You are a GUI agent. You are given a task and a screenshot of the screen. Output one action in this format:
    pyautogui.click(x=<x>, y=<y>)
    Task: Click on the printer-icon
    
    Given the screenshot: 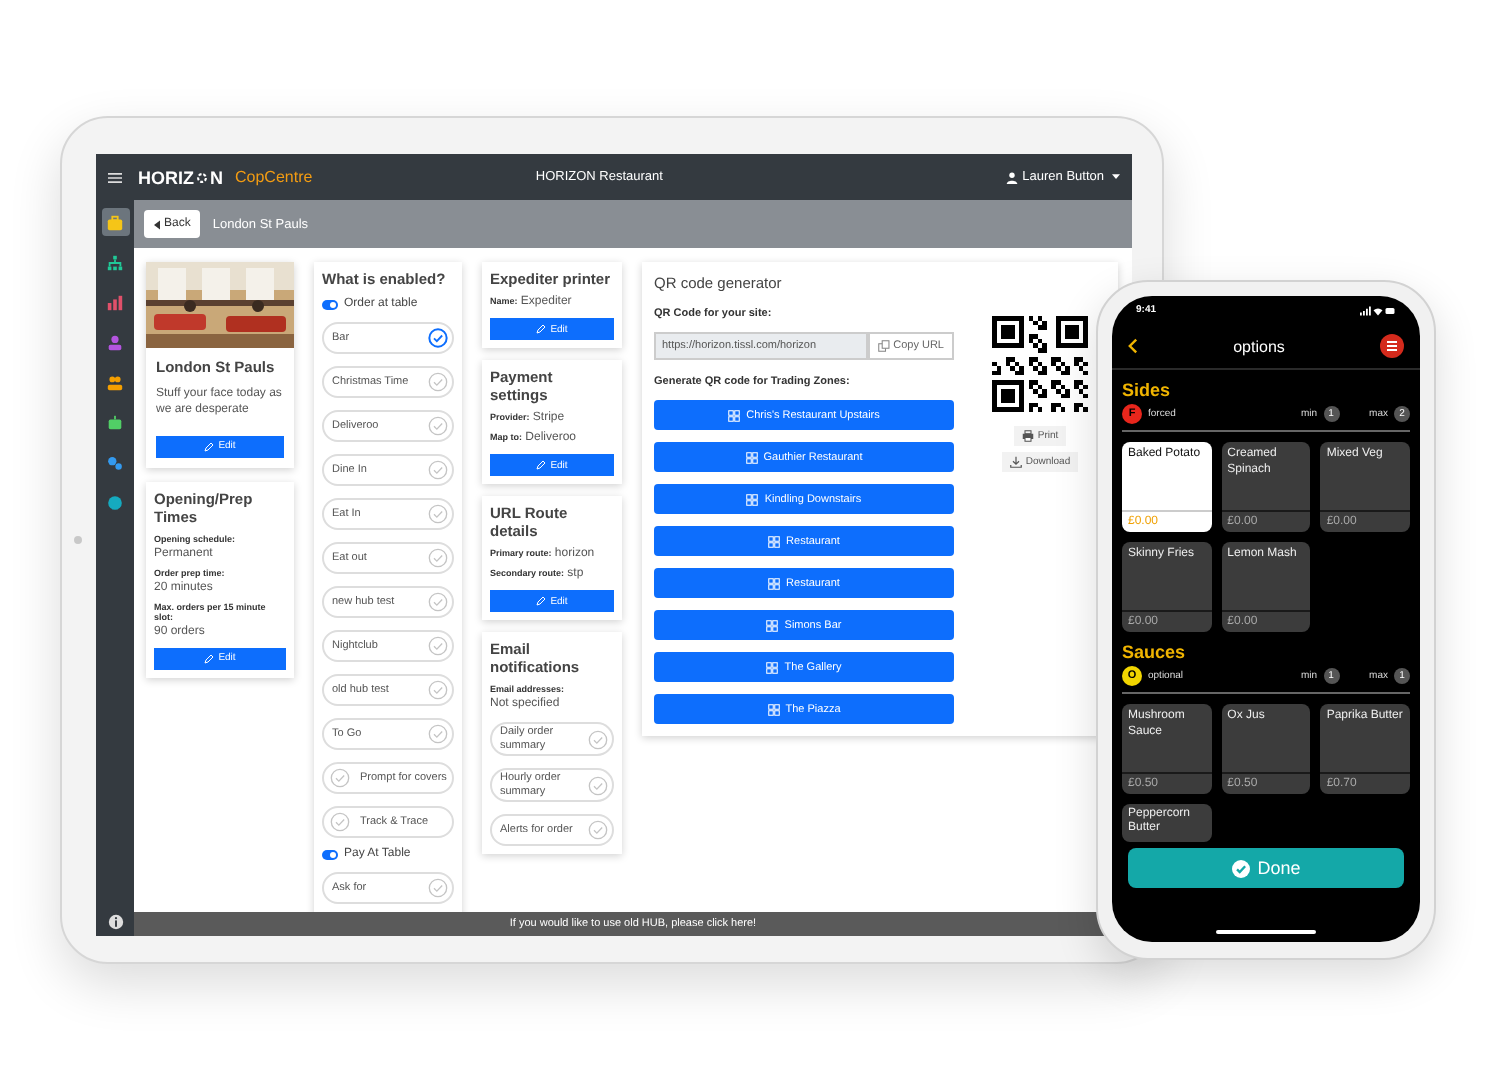 What is the action you would take?
    pyautogui.click(x=1027, y=436)
    